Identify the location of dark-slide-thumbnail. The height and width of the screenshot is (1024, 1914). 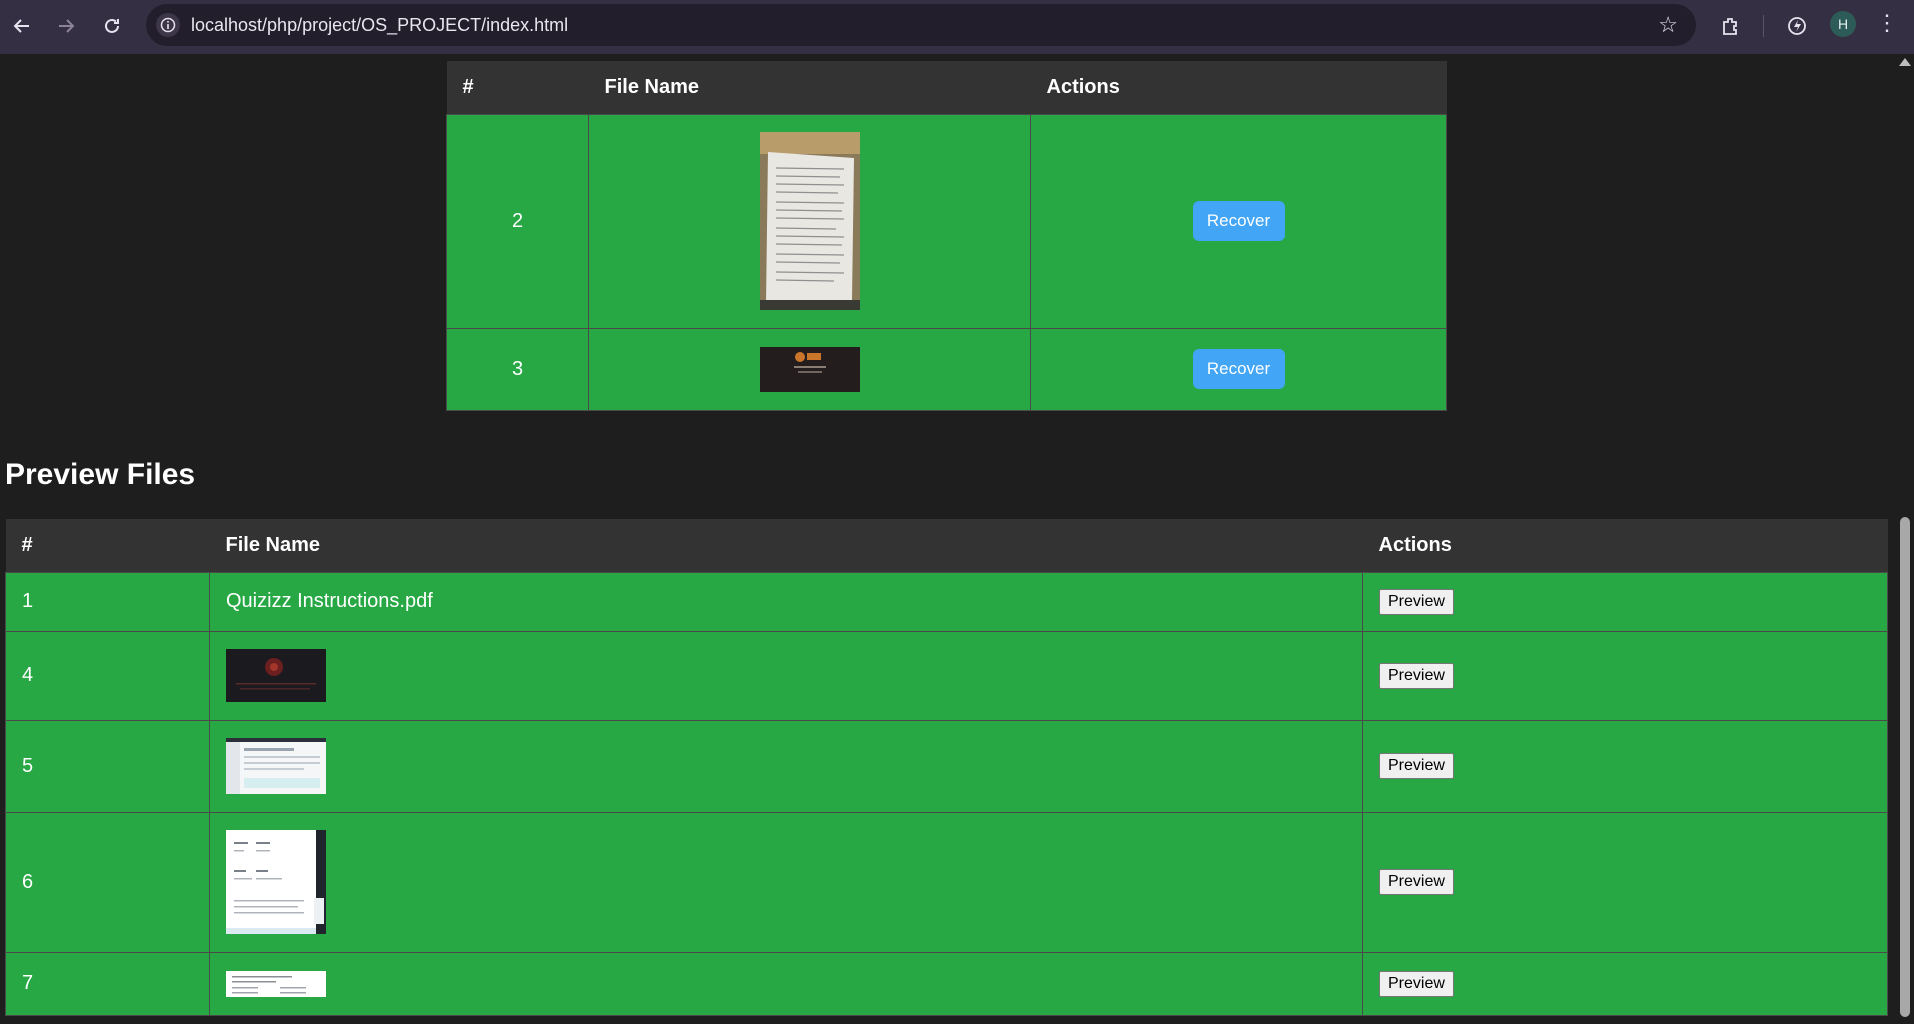
(809, 369).